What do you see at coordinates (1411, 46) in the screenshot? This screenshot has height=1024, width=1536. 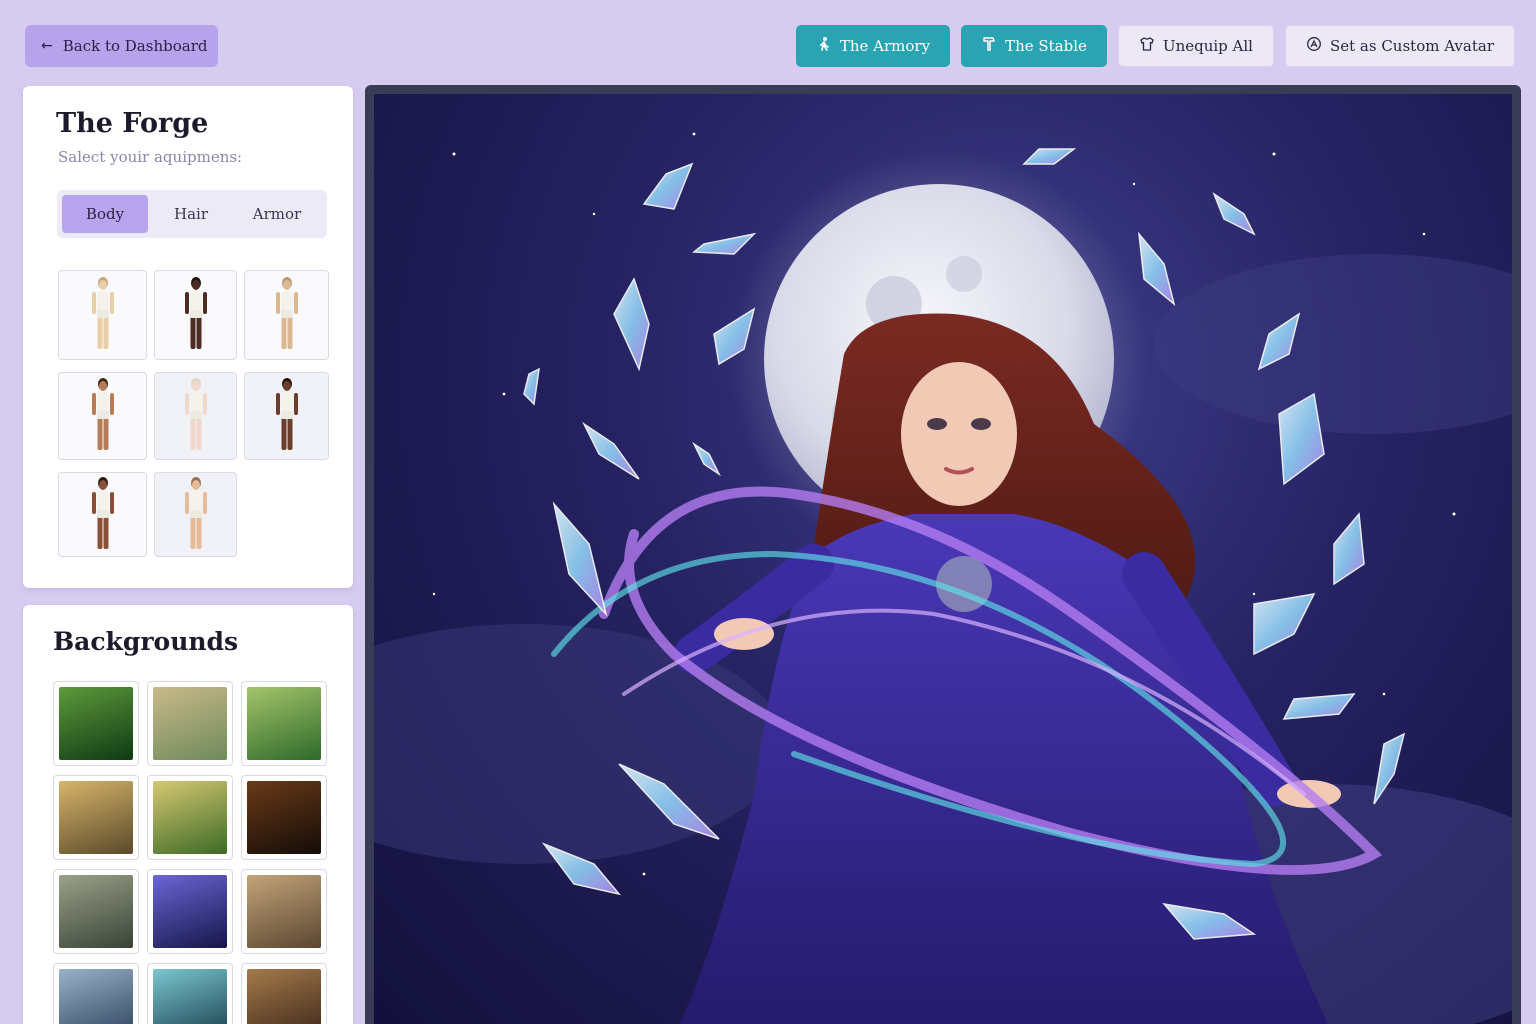 I see `set-custom-avatar-label: Set as Custom Avatar` at bounding box center [1411, 46].